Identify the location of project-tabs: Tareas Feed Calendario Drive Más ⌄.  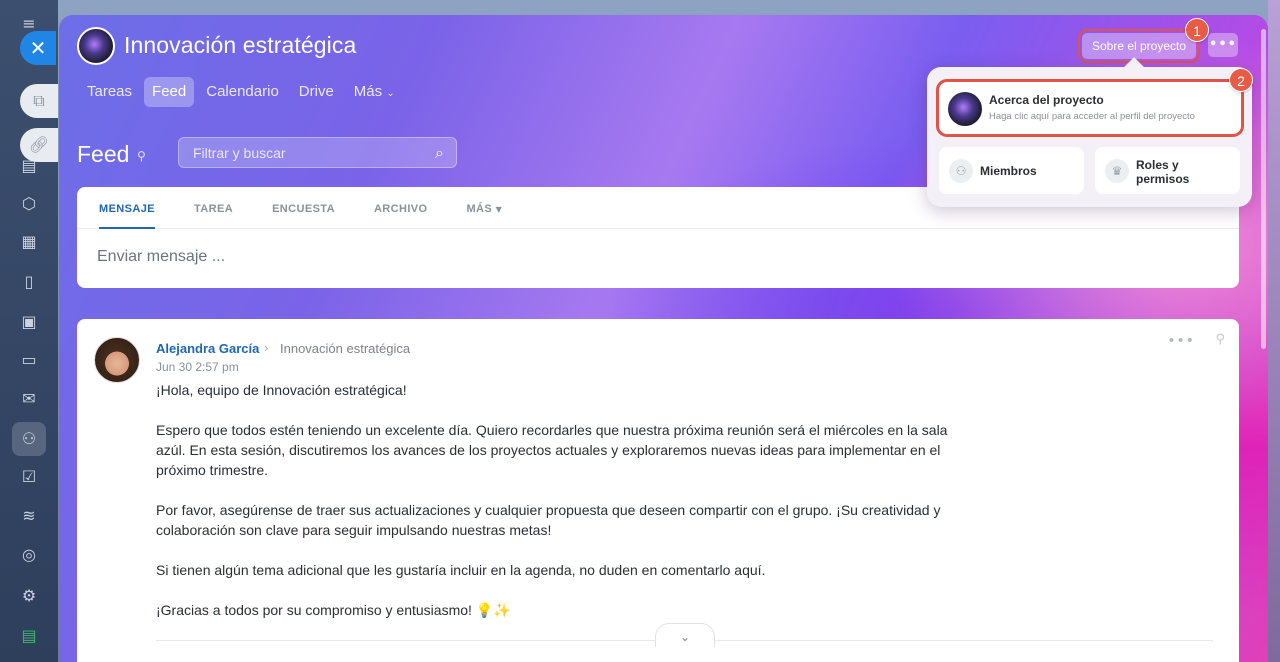
(243, 92).